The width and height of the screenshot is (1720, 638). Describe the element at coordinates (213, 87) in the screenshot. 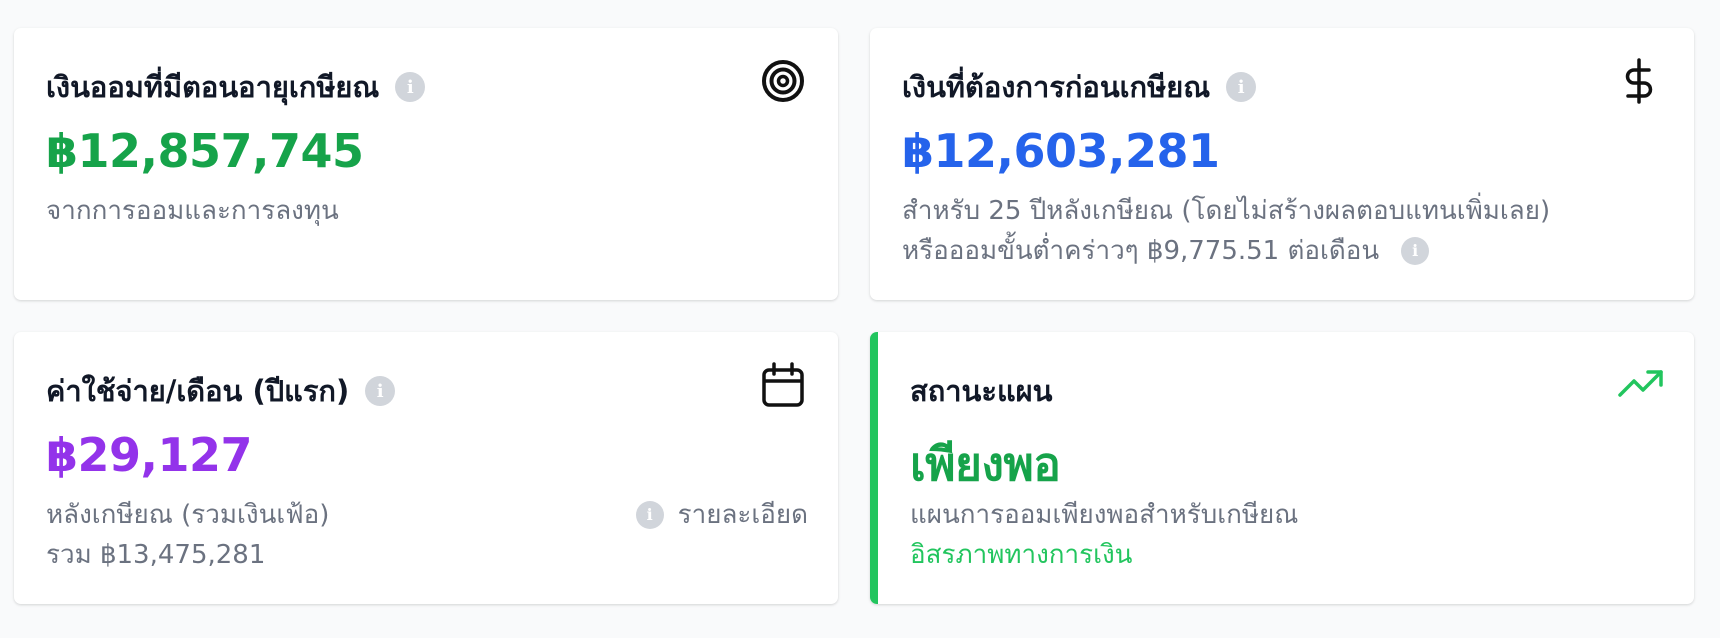

I see `savings-title-text: เงินออมที่มีตอนอายุเกษียณ` at that location.